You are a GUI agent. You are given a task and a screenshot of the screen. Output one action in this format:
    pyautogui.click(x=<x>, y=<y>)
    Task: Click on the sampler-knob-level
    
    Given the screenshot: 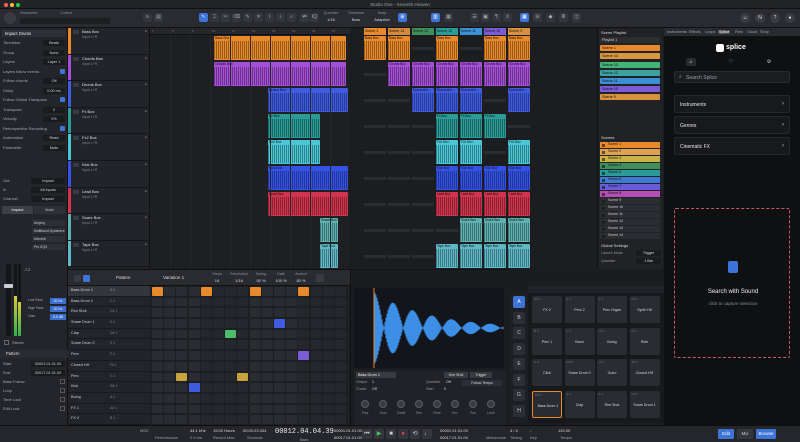 What is the action you would take?
    pyautogui.click(x=491, y=404)
    